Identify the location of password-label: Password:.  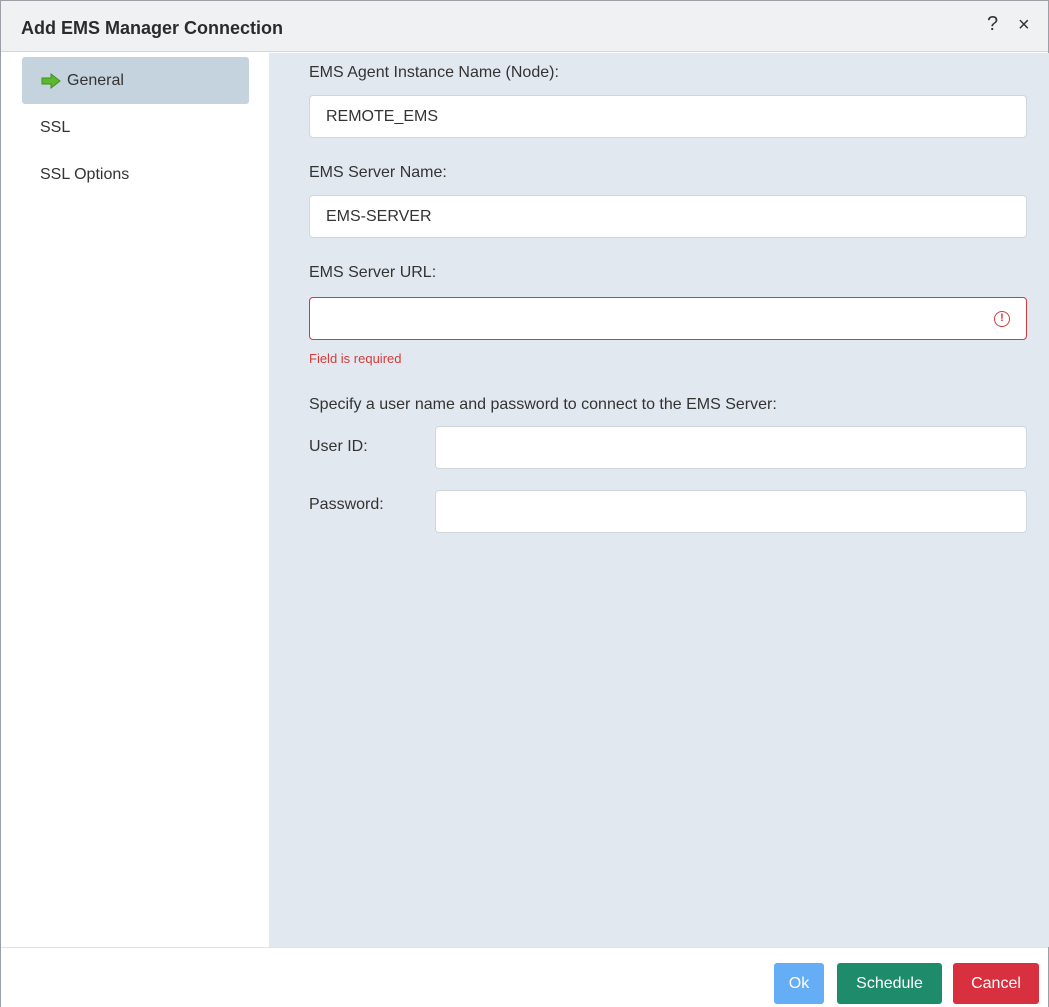
(346, 504).